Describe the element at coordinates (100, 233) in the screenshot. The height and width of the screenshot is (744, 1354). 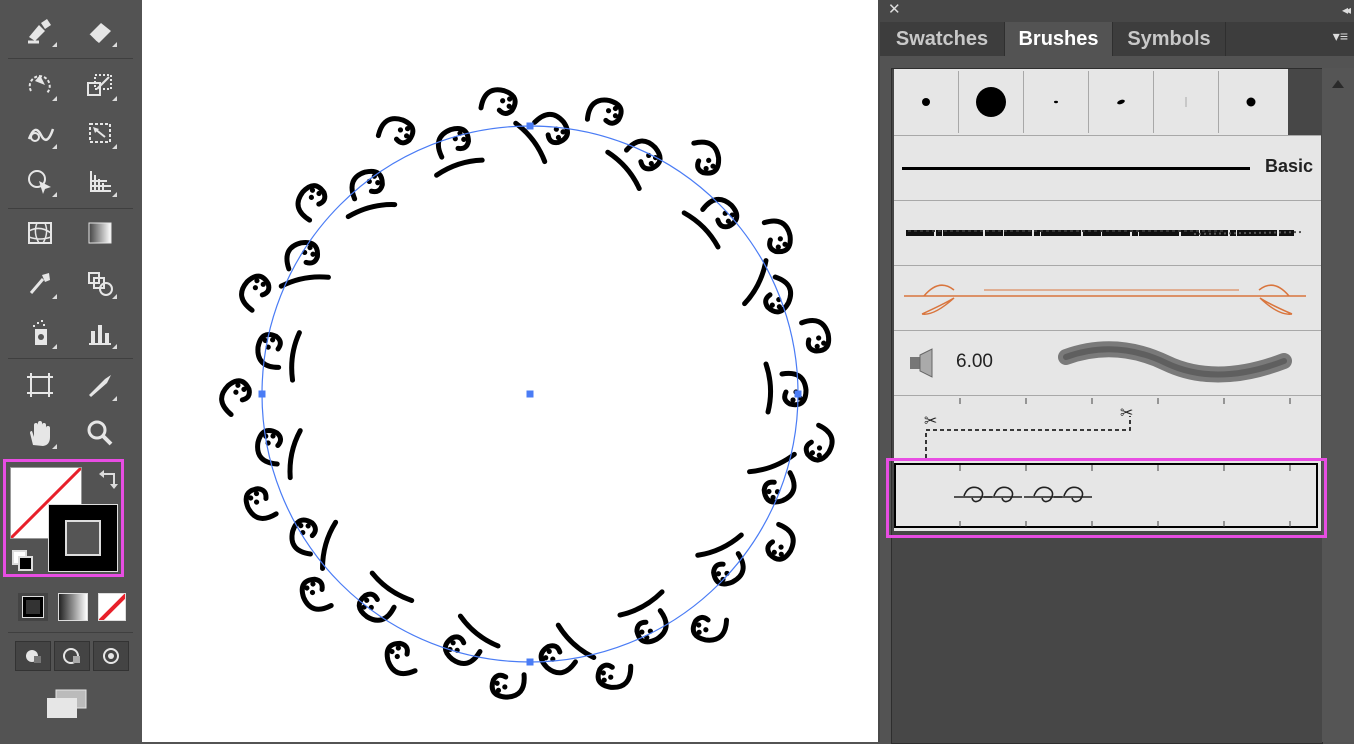
I see `gradient-icon` at that location.